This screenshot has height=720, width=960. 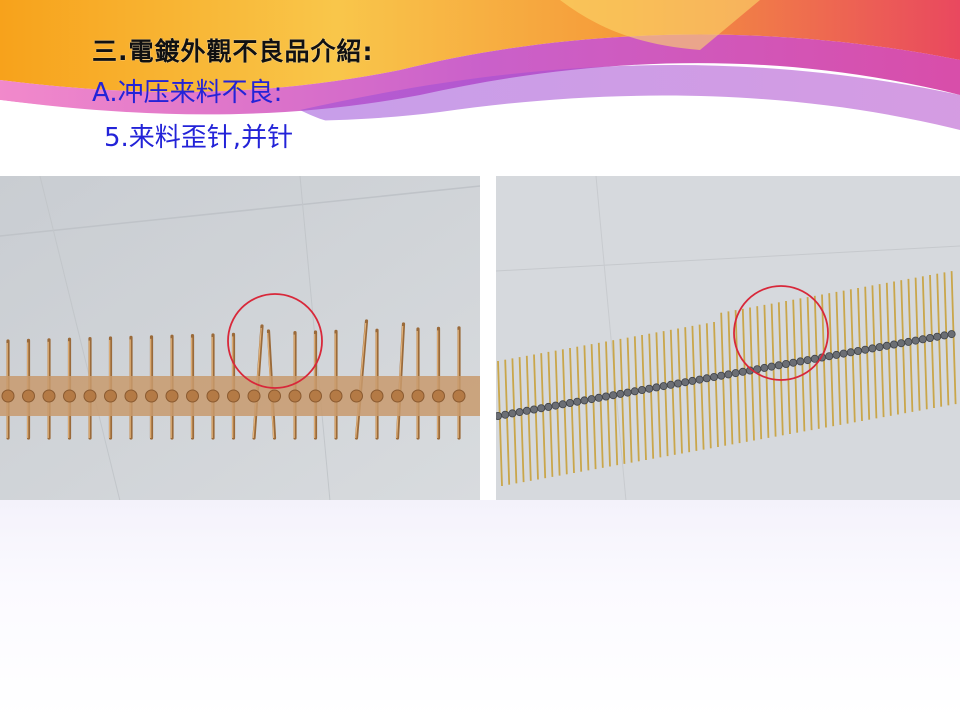 I want to click on slide-title: 三.電鍍外觀不良品介紹:, so click(x=233, y=51).